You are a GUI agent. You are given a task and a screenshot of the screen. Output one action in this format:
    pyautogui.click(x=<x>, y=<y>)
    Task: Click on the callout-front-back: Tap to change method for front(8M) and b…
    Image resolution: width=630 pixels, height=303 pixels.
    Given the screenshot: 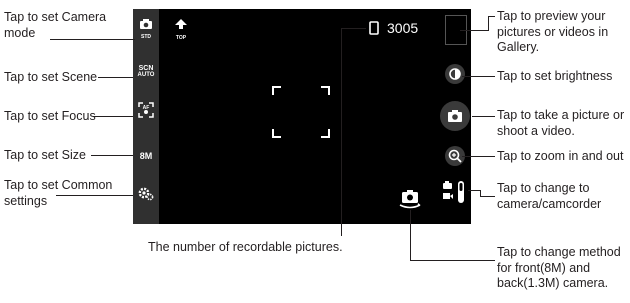 What is the action you would take?
    pyautogui.click(x=559, y=267)
    